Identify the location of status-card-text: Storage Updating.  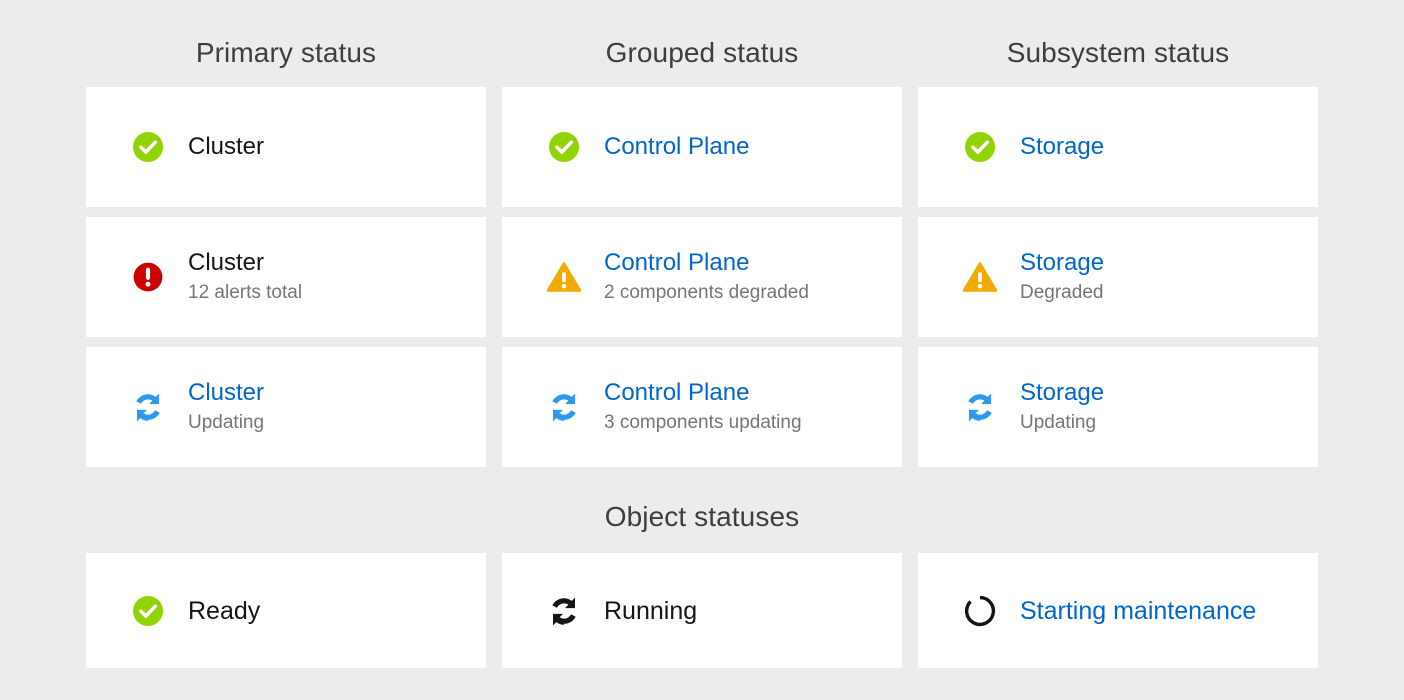
(1062, 407).